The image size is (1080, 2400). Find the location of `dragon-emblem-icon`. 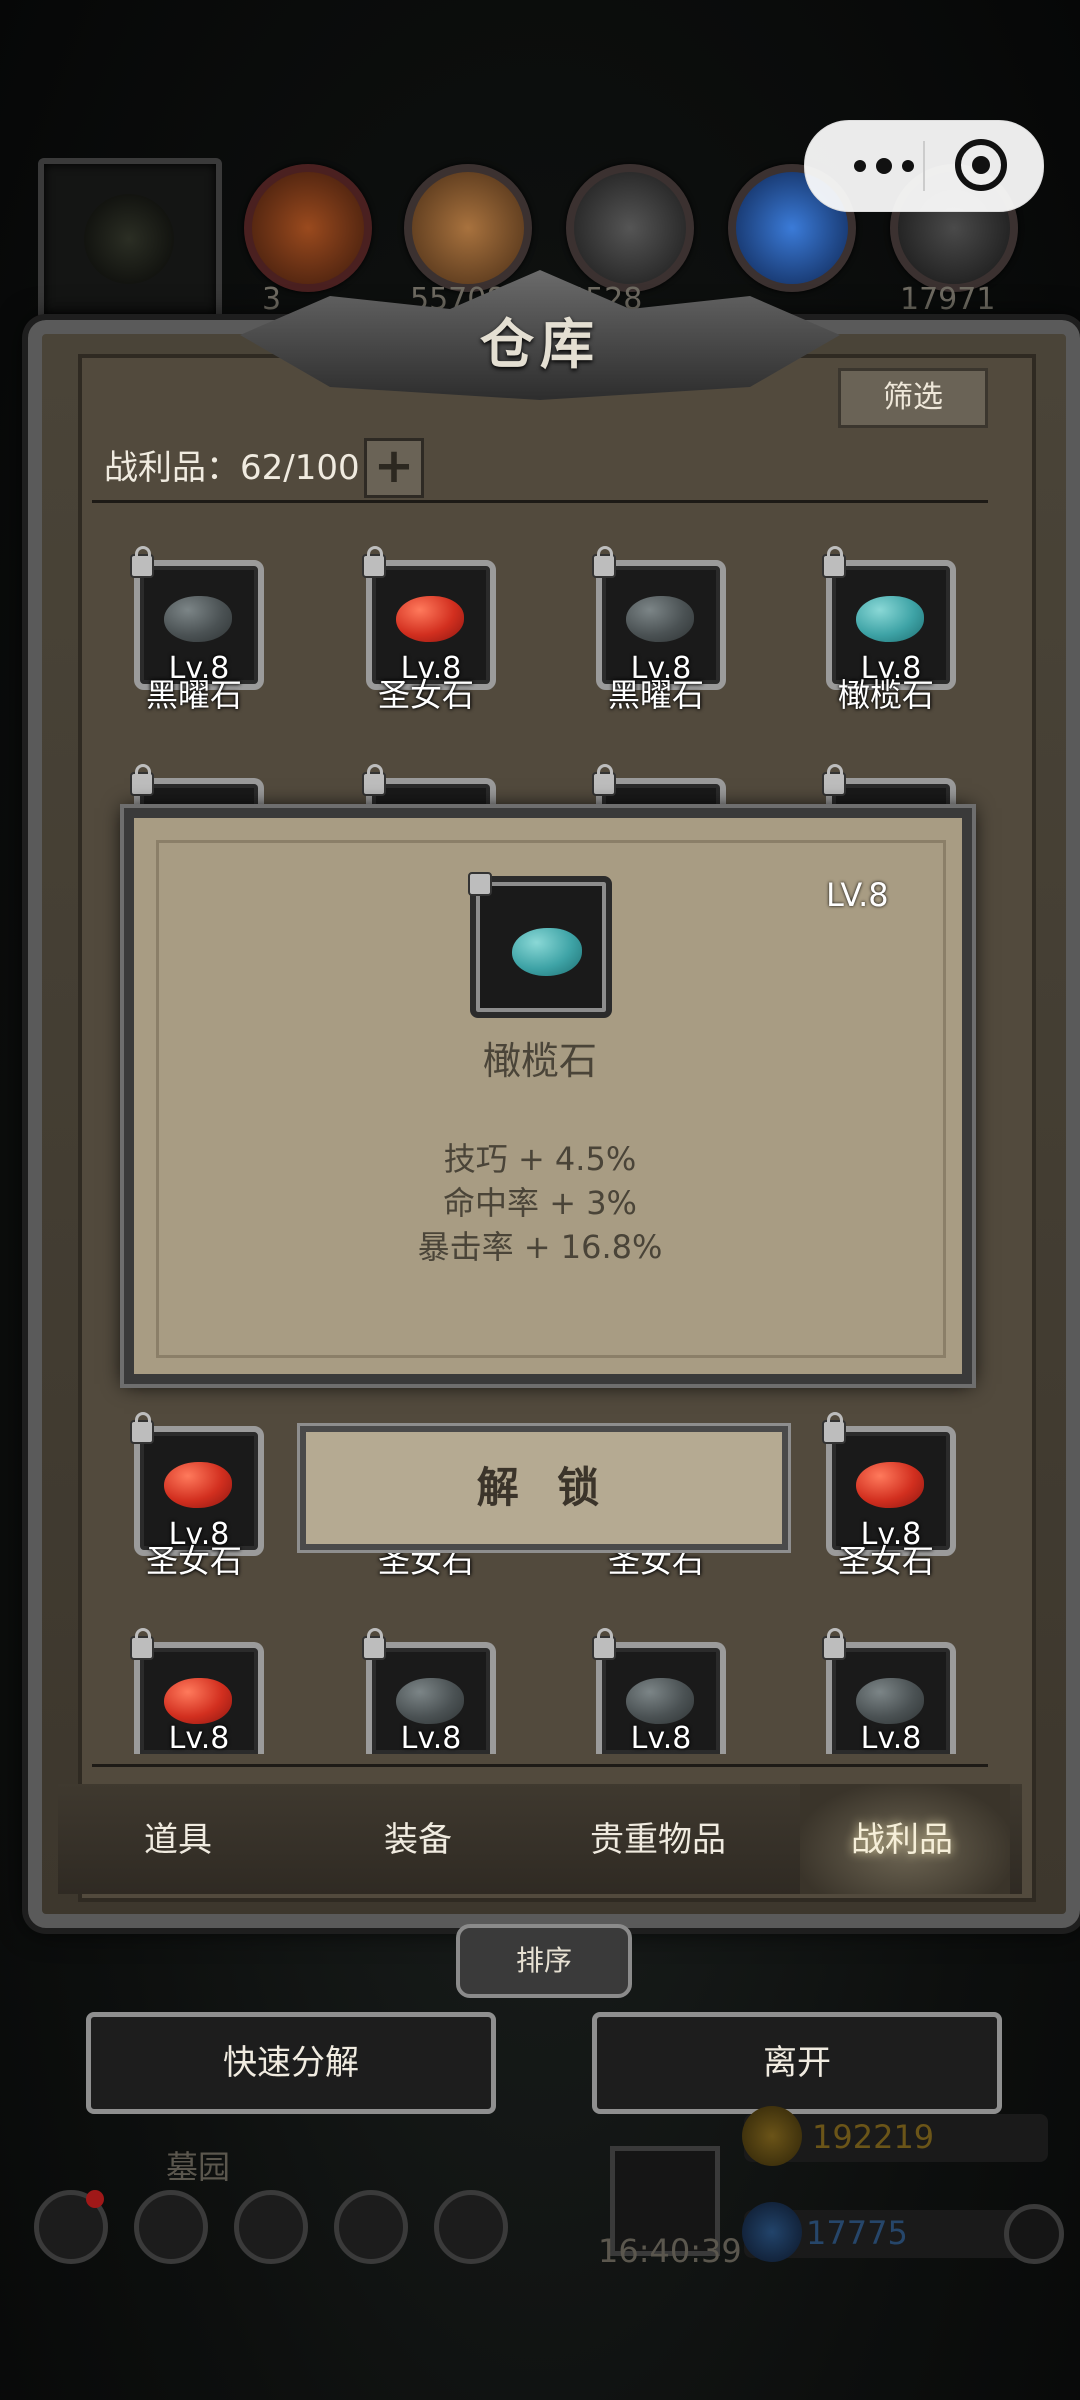

dragon-emblem-icon is located at coordinates (129, 239).